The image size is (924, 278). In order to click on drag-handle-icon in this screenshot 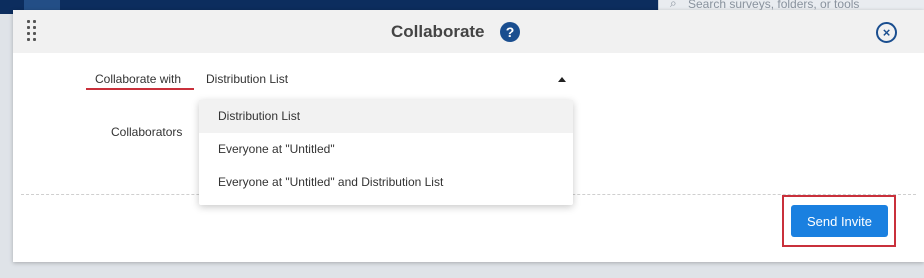, I will do `click(33, 31)`.